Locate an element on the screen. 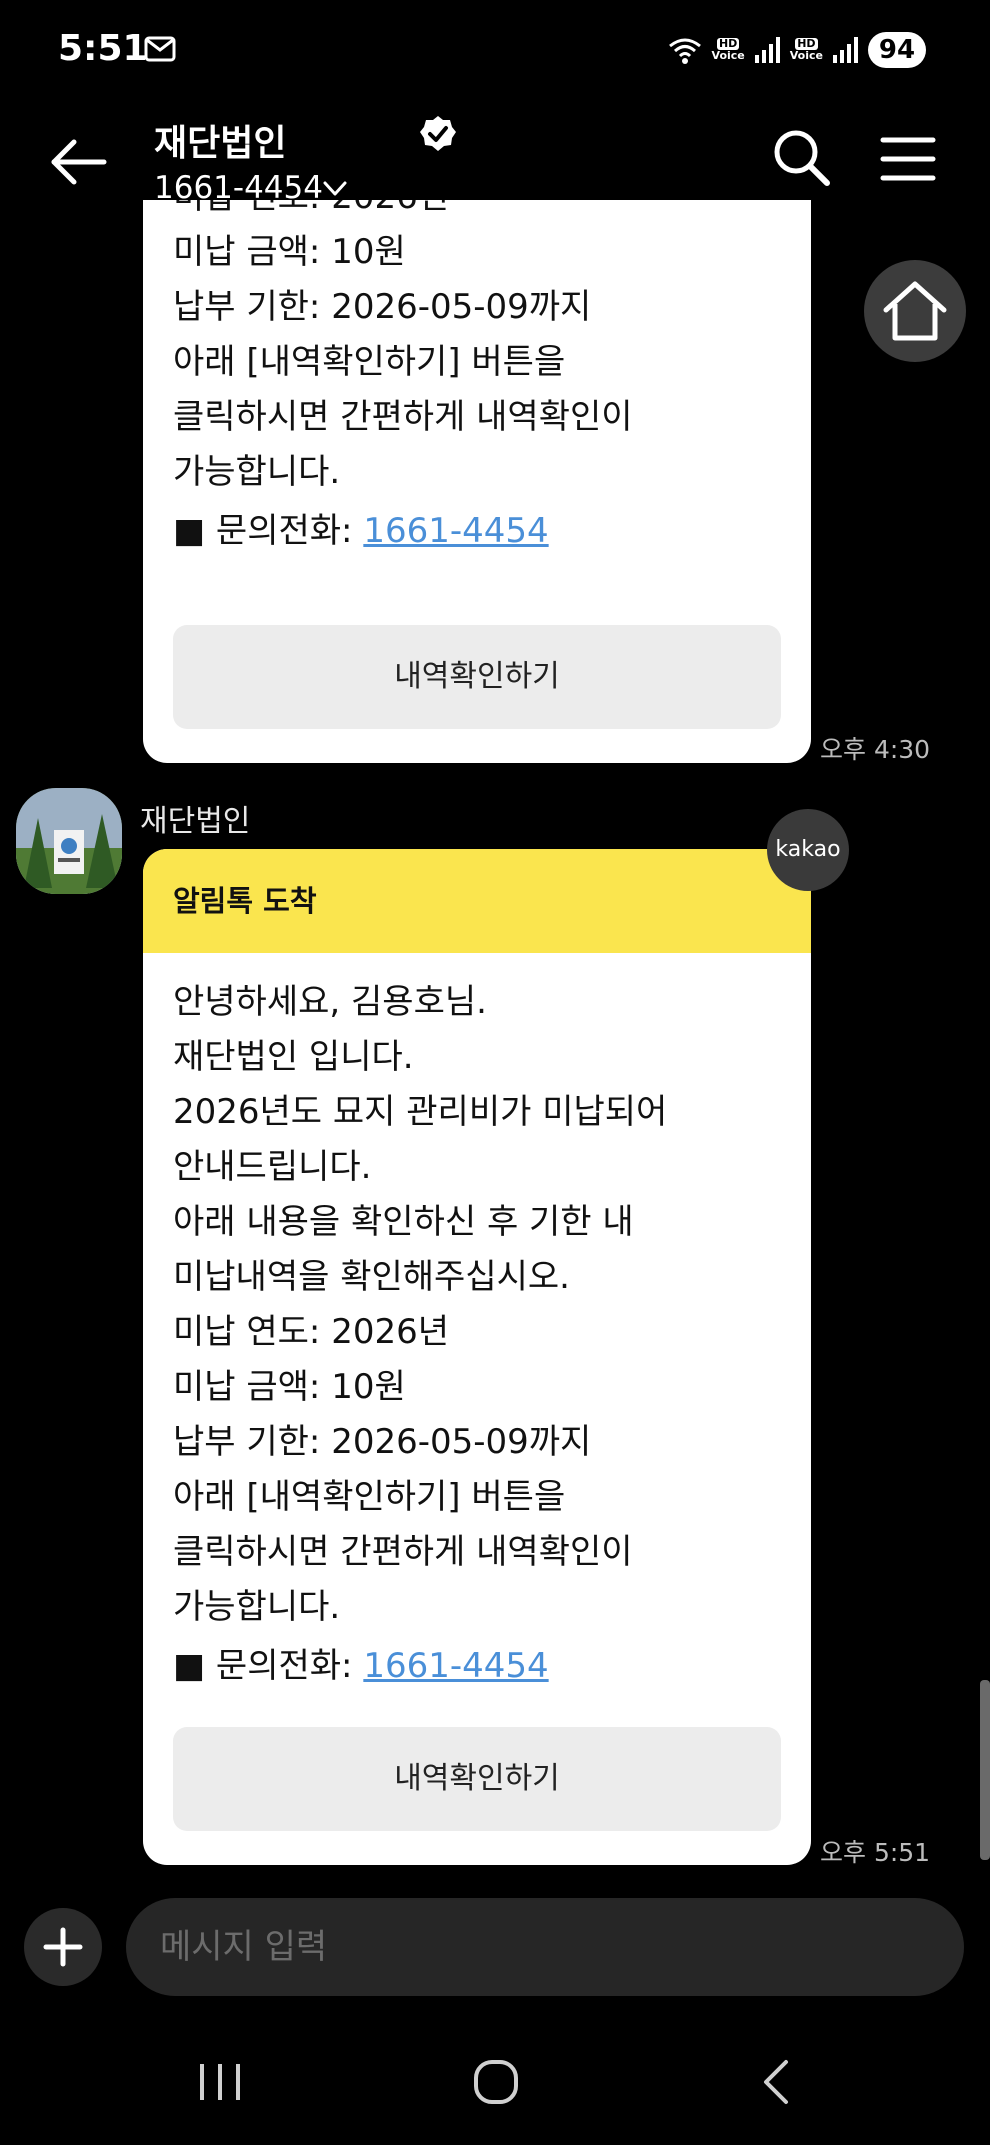 This screenshot has height=2145, width=990. avatar-image is located at coordinates (69, 841).